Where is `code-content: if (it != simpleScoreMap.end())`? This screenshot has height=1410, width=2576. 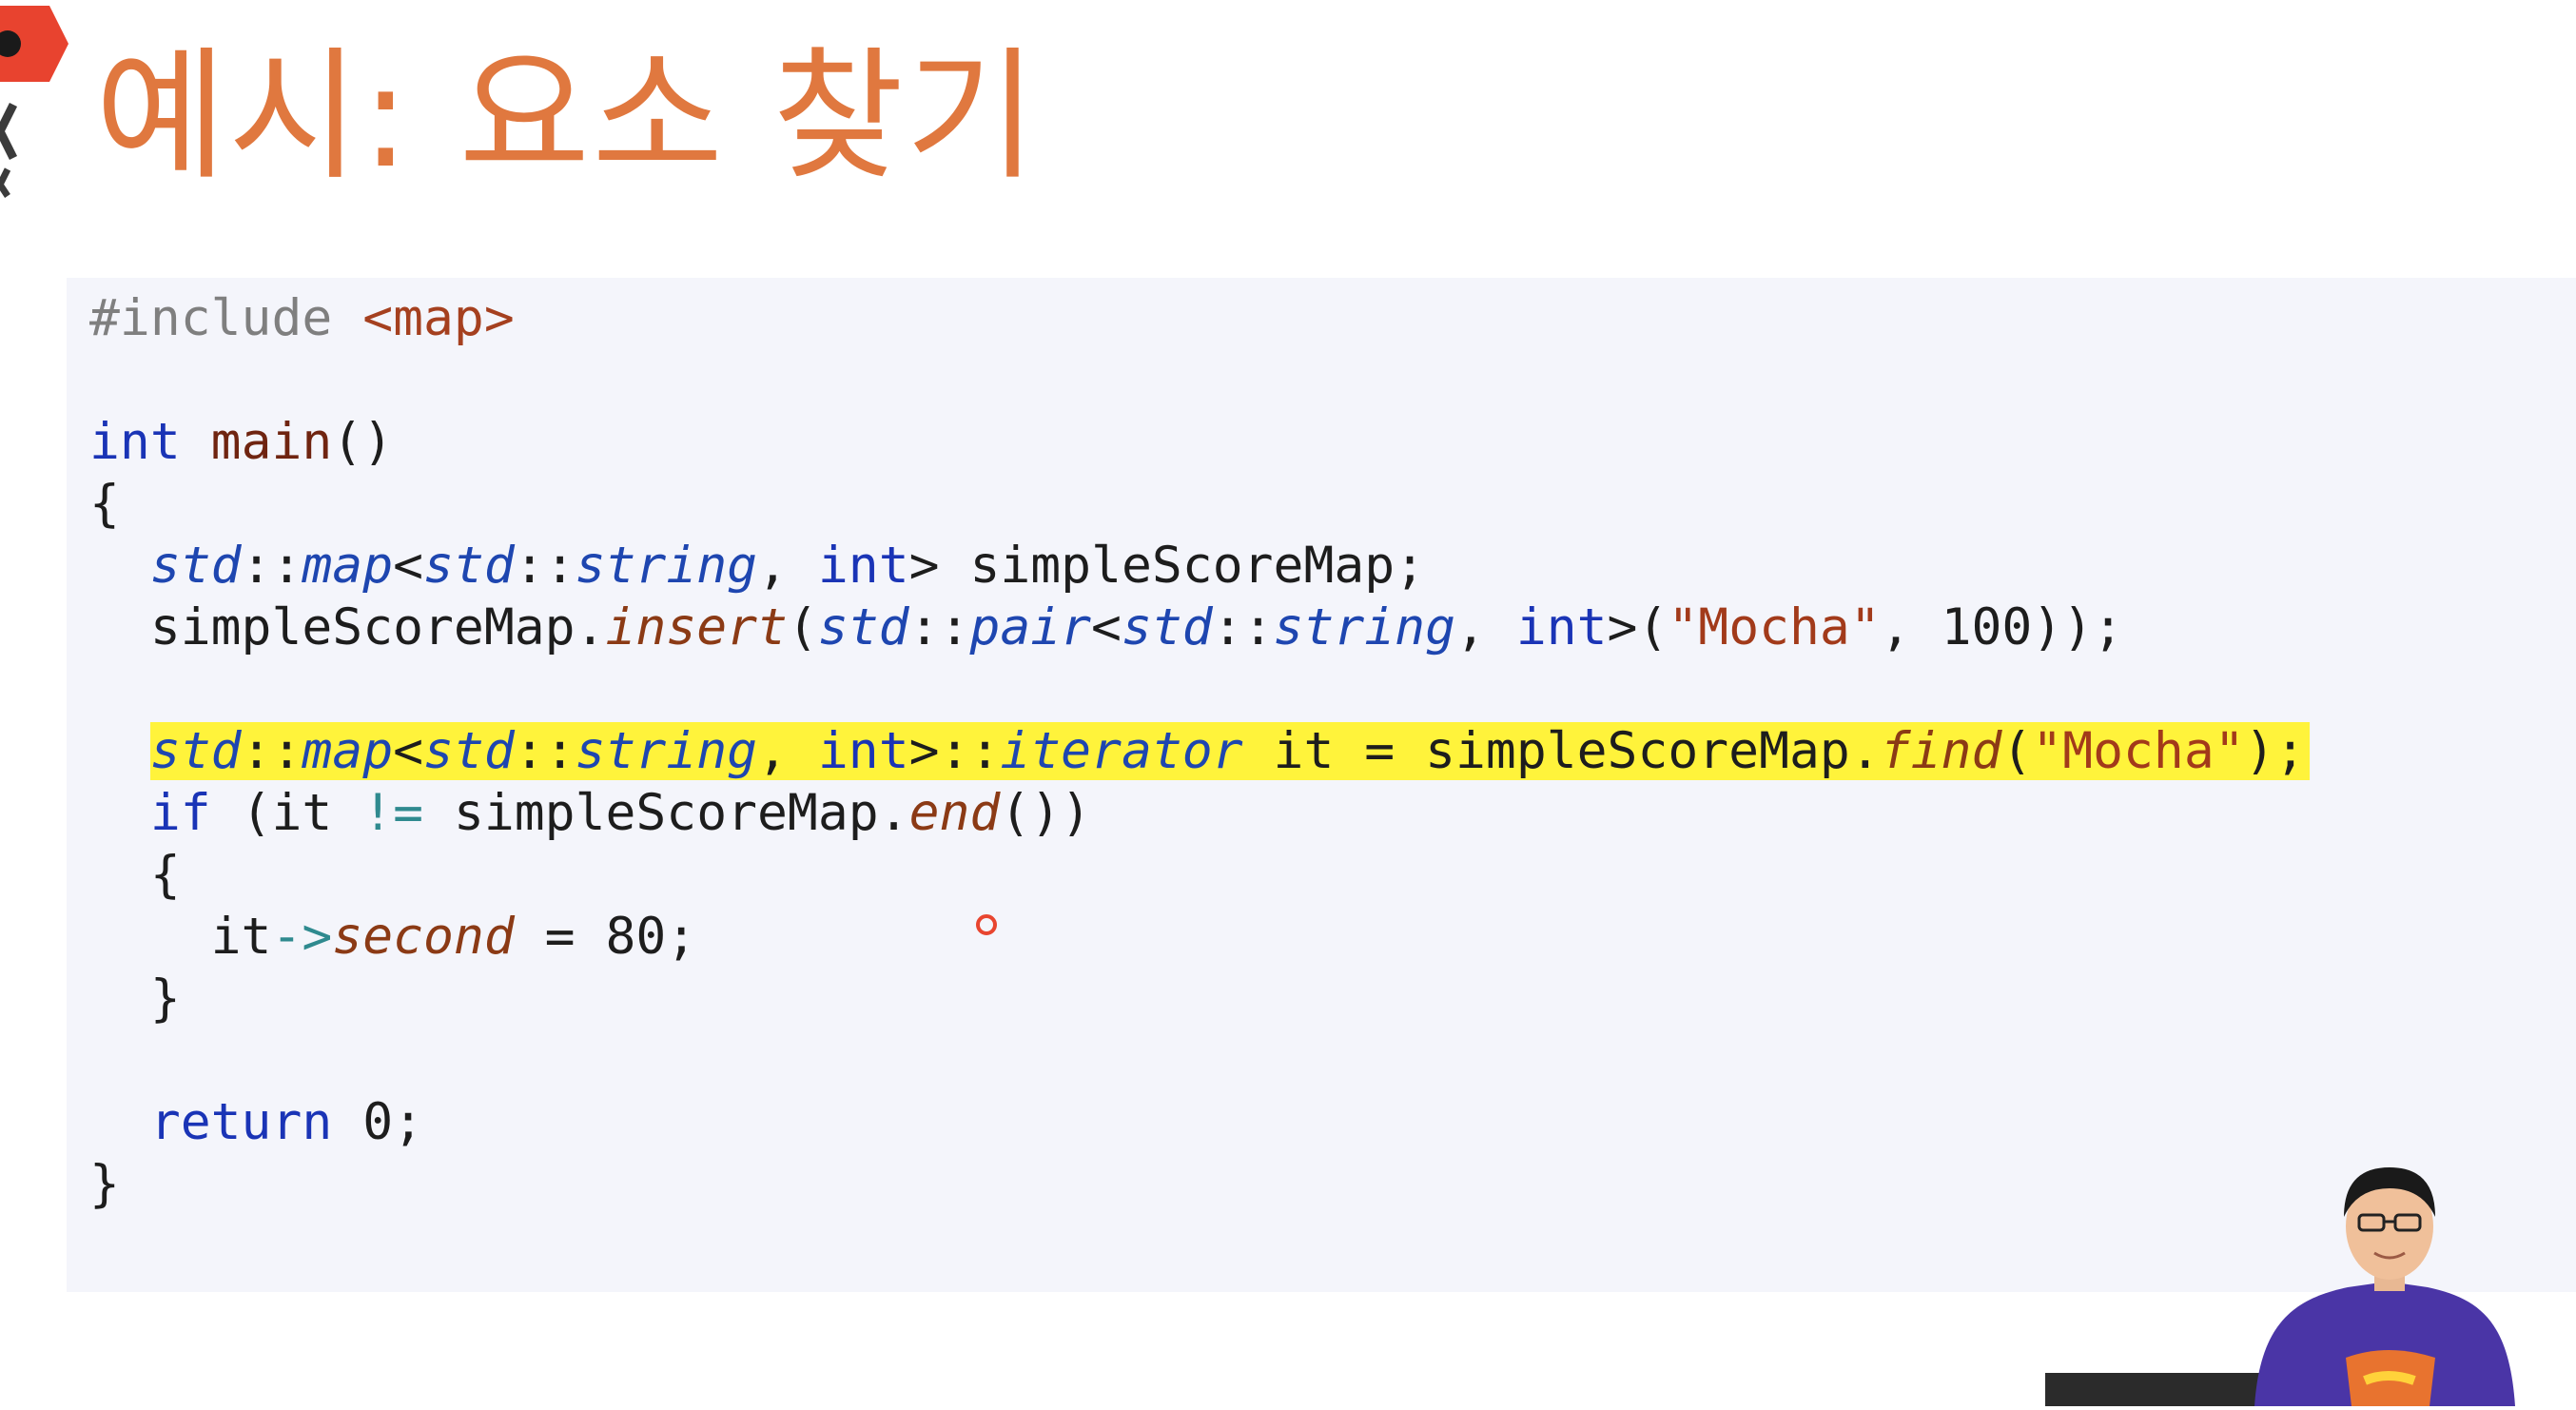
code-content: if (it != simpleScoreMap.end()) is located at coordinates (620, 813).